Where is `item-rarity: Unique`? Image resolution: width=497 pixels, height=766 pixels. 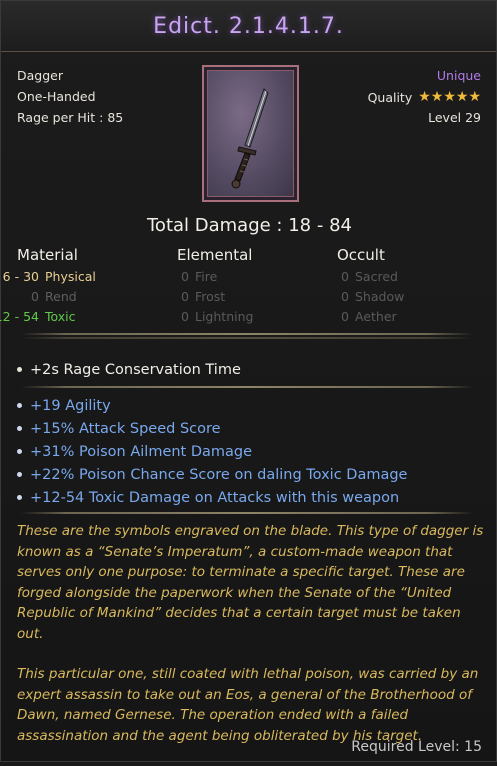 item-rarity: Unique is located at coordinates (458, 75).